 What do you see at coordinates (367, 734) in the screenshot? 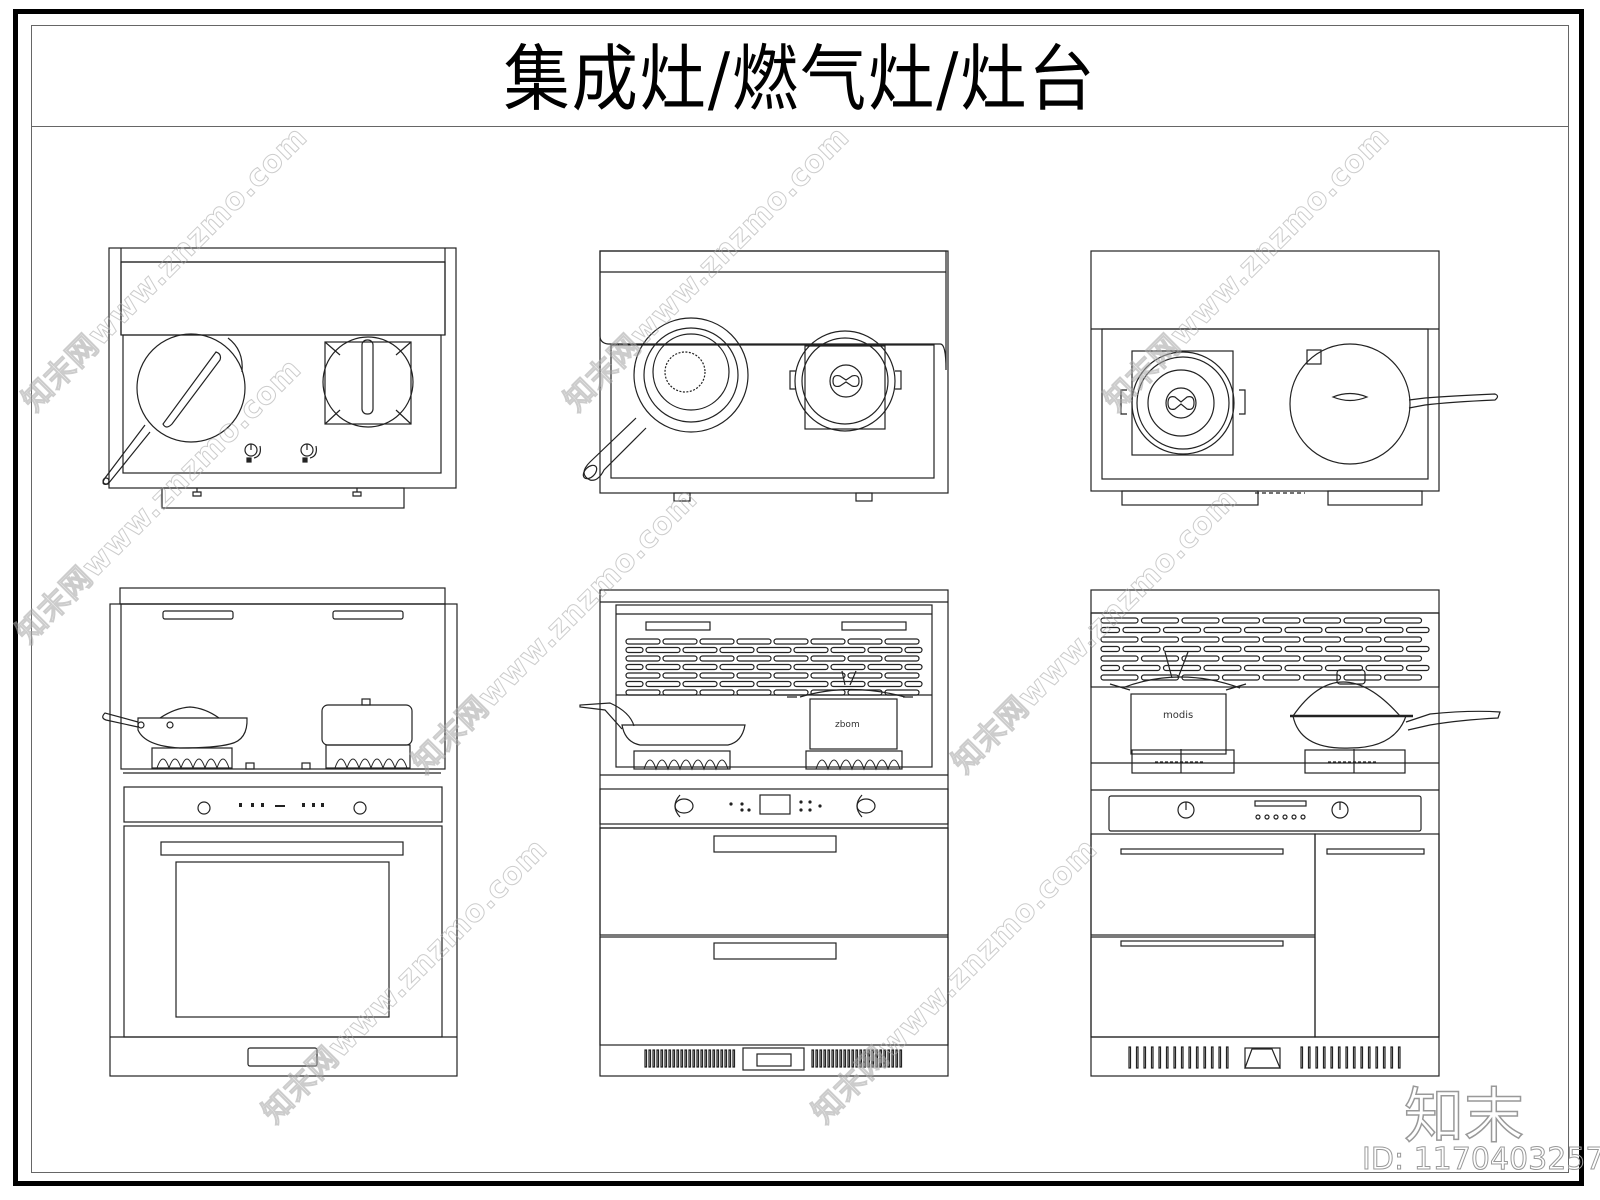
I see `stock-pot-elevation` at bounding box center [367, 734].